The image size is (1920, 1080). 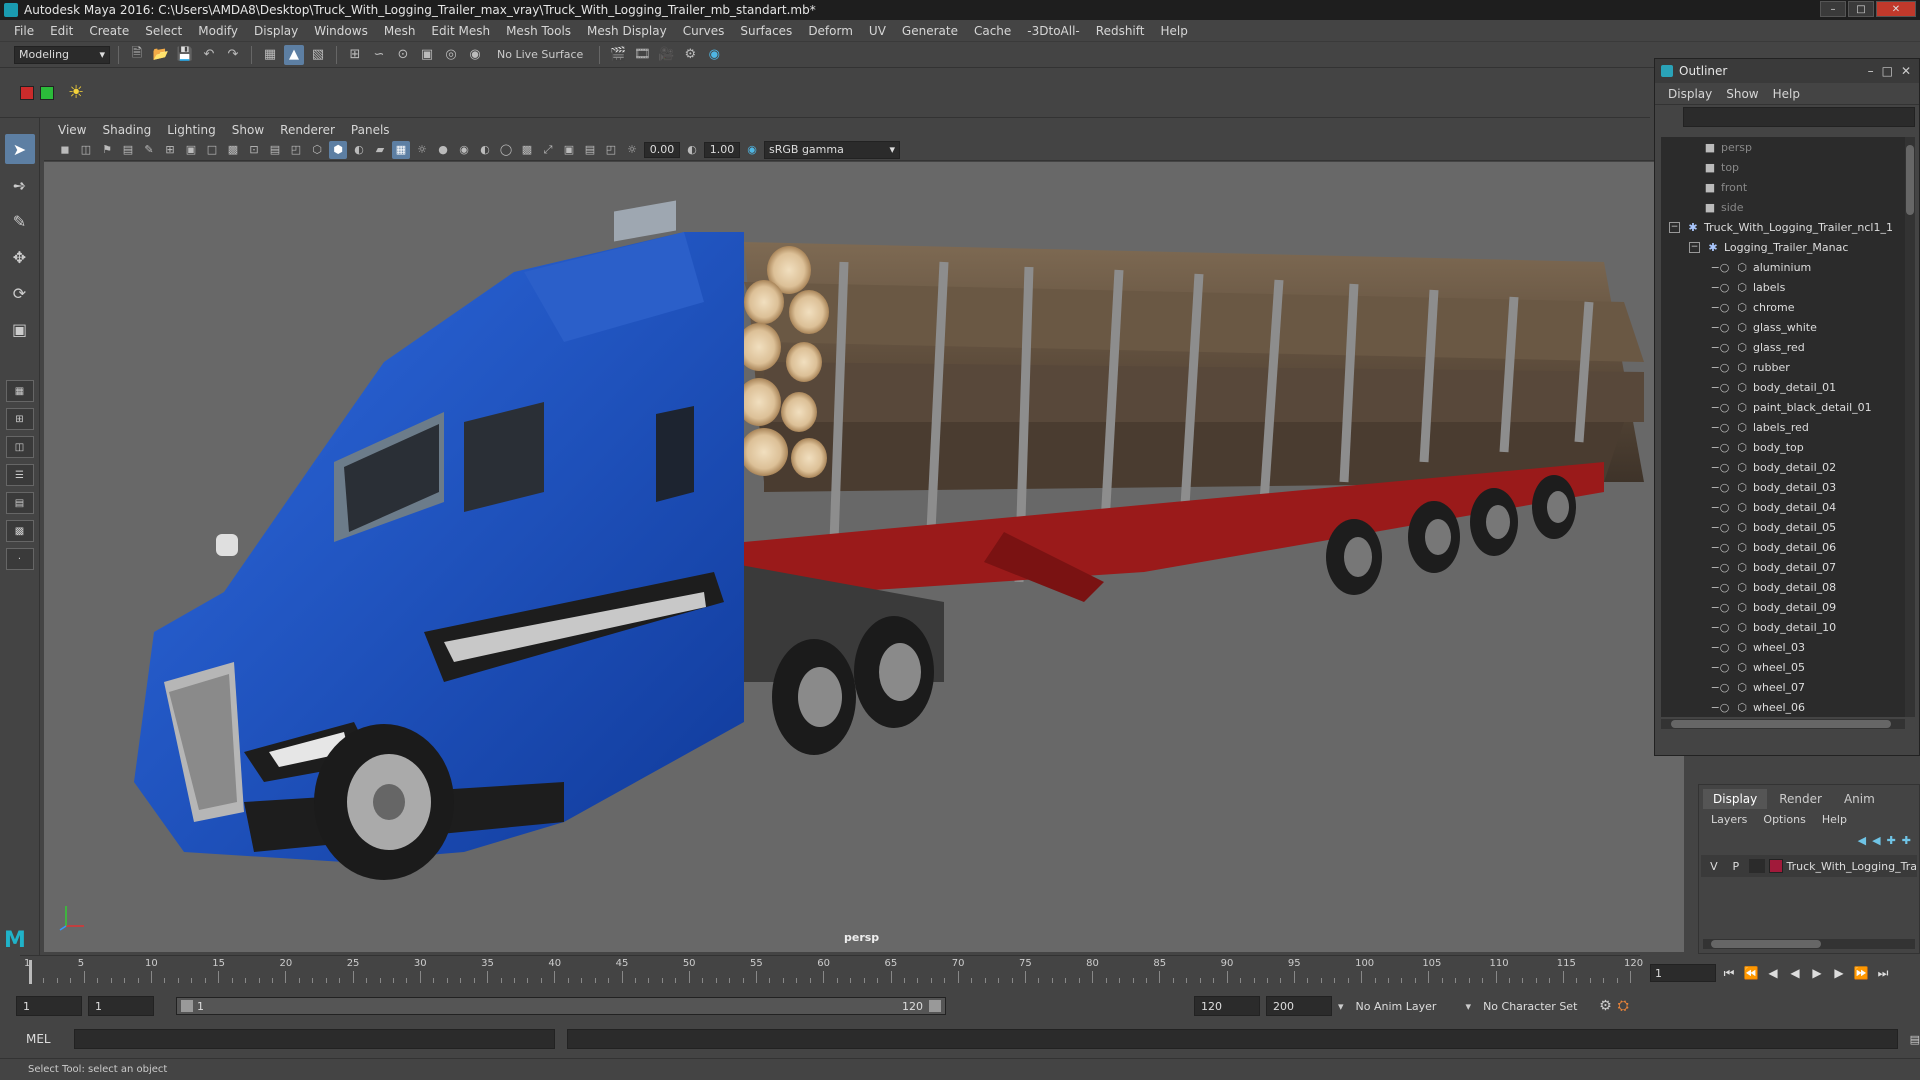 I want to click on snap-live-icon: ◉, so click(x=475, y=55).